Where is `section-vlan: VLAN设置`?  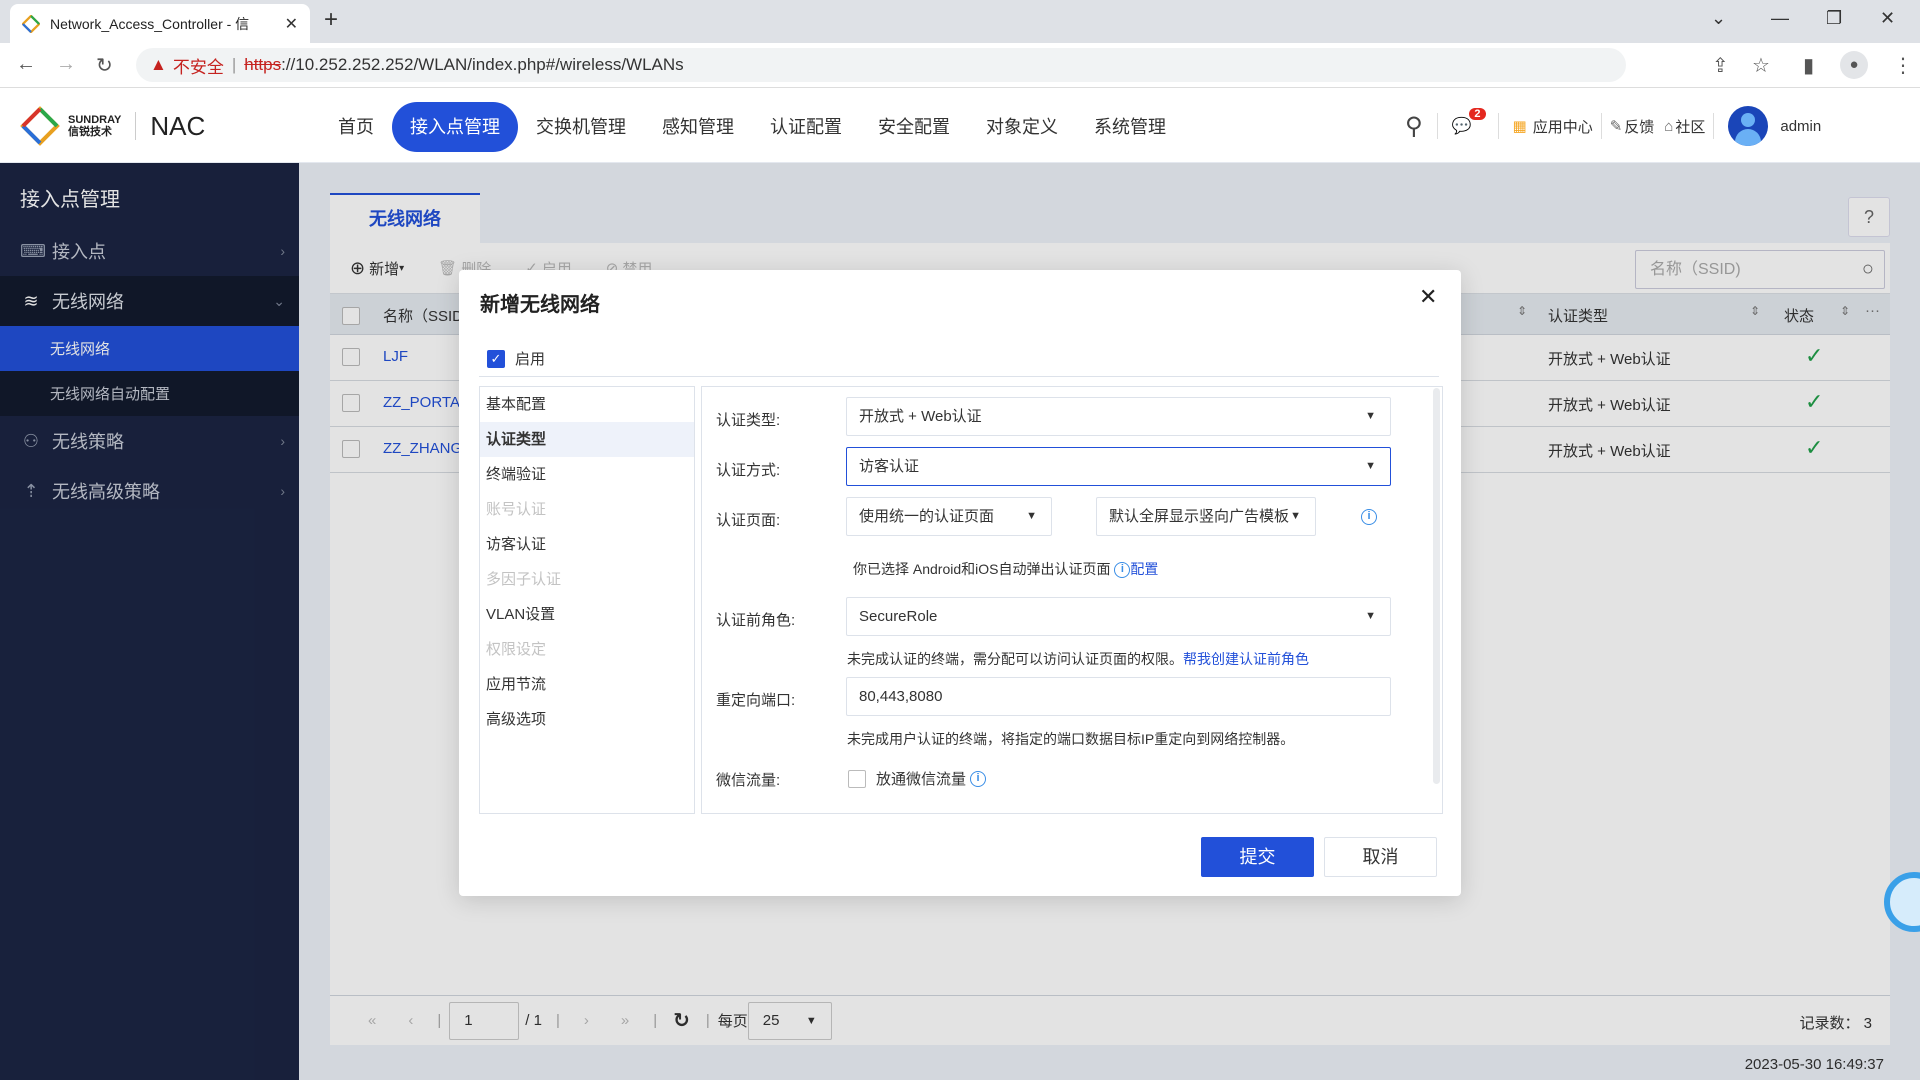 section-vlan: VLAN设置 is located at coordinates (587, 614).